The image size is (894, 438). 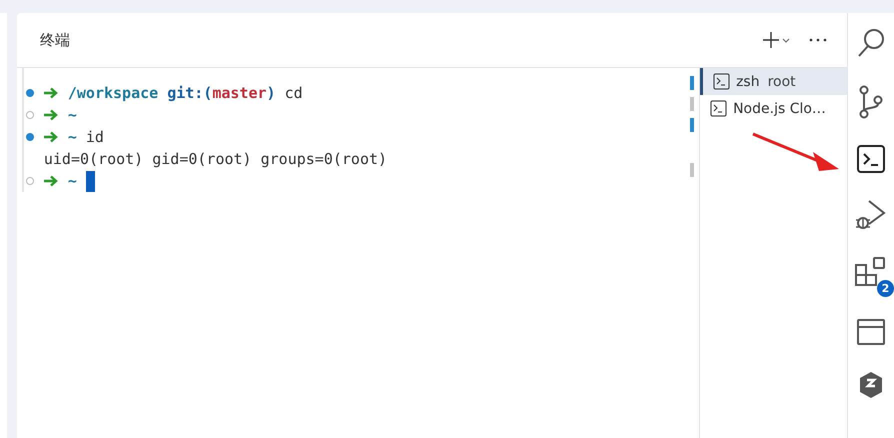 I want to click on hexagon-logo-icon, so click(x=871, y=385).